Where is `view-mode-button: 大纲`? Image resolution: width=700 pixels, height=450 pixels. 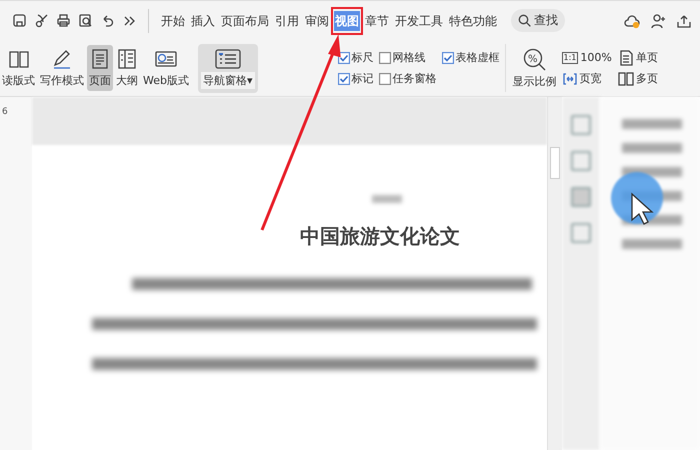
view-mode-button: 大纲 is located at coordinates (127, 68).